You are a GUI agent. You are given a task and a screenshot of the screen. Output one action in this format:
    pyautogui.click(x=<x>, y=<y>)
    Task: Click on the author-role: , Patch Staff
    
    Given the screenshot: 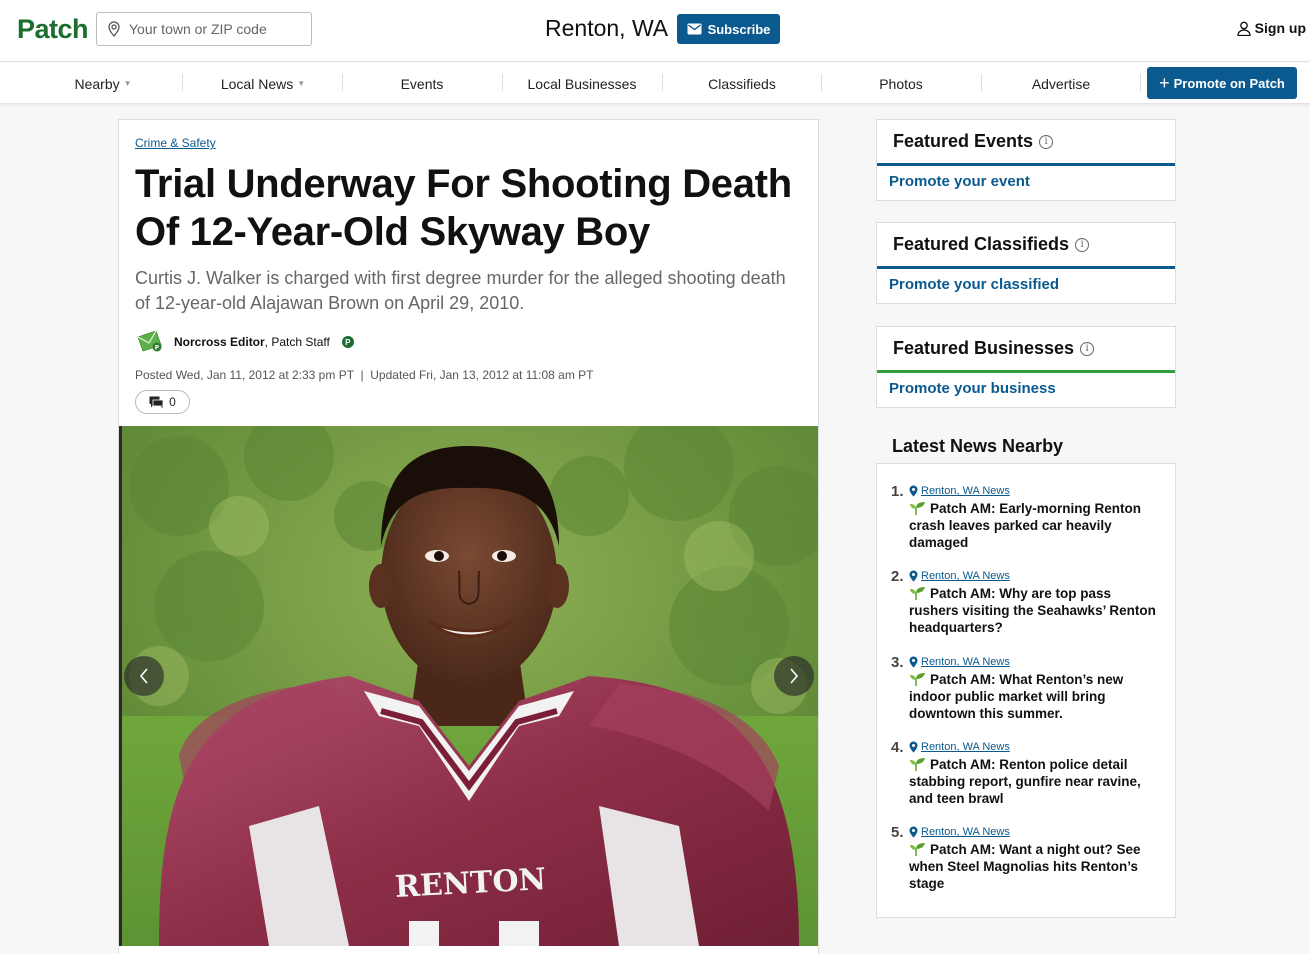 What is the action you would take?
    pyautogui.click(x=297, y=342)
    